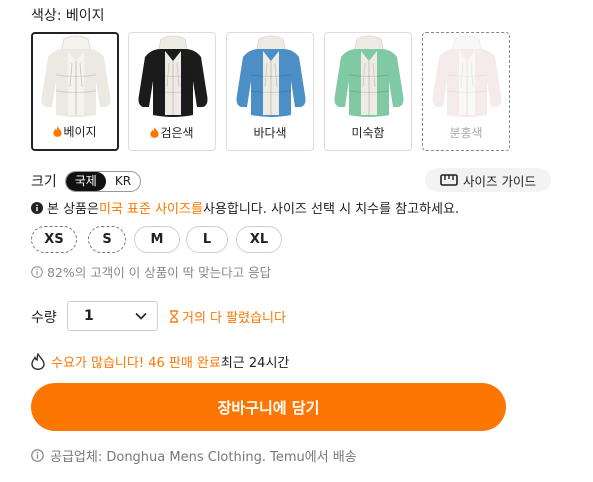 This screenshot has height=482, width=593. What do you see at coordinates (449, 180) in the screenshot?
I see `ruler-icon` at bounding box center [449, 180].